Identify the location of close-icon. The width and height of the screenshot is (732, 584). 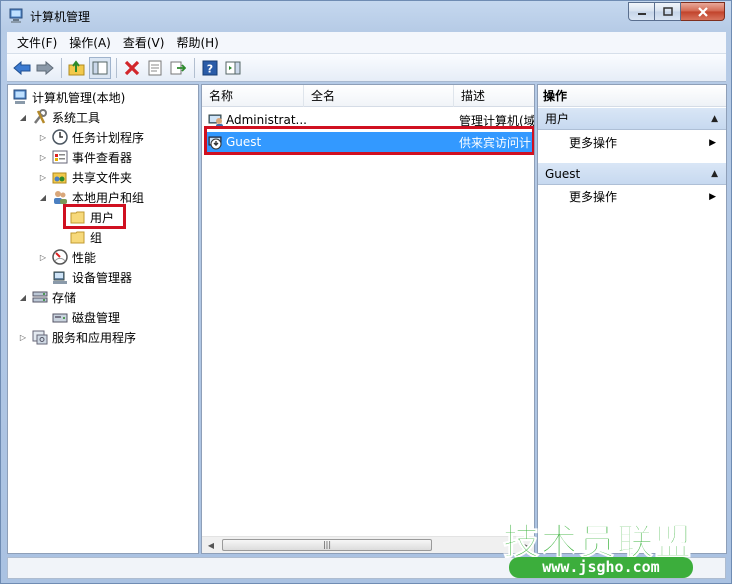
(702, 11).